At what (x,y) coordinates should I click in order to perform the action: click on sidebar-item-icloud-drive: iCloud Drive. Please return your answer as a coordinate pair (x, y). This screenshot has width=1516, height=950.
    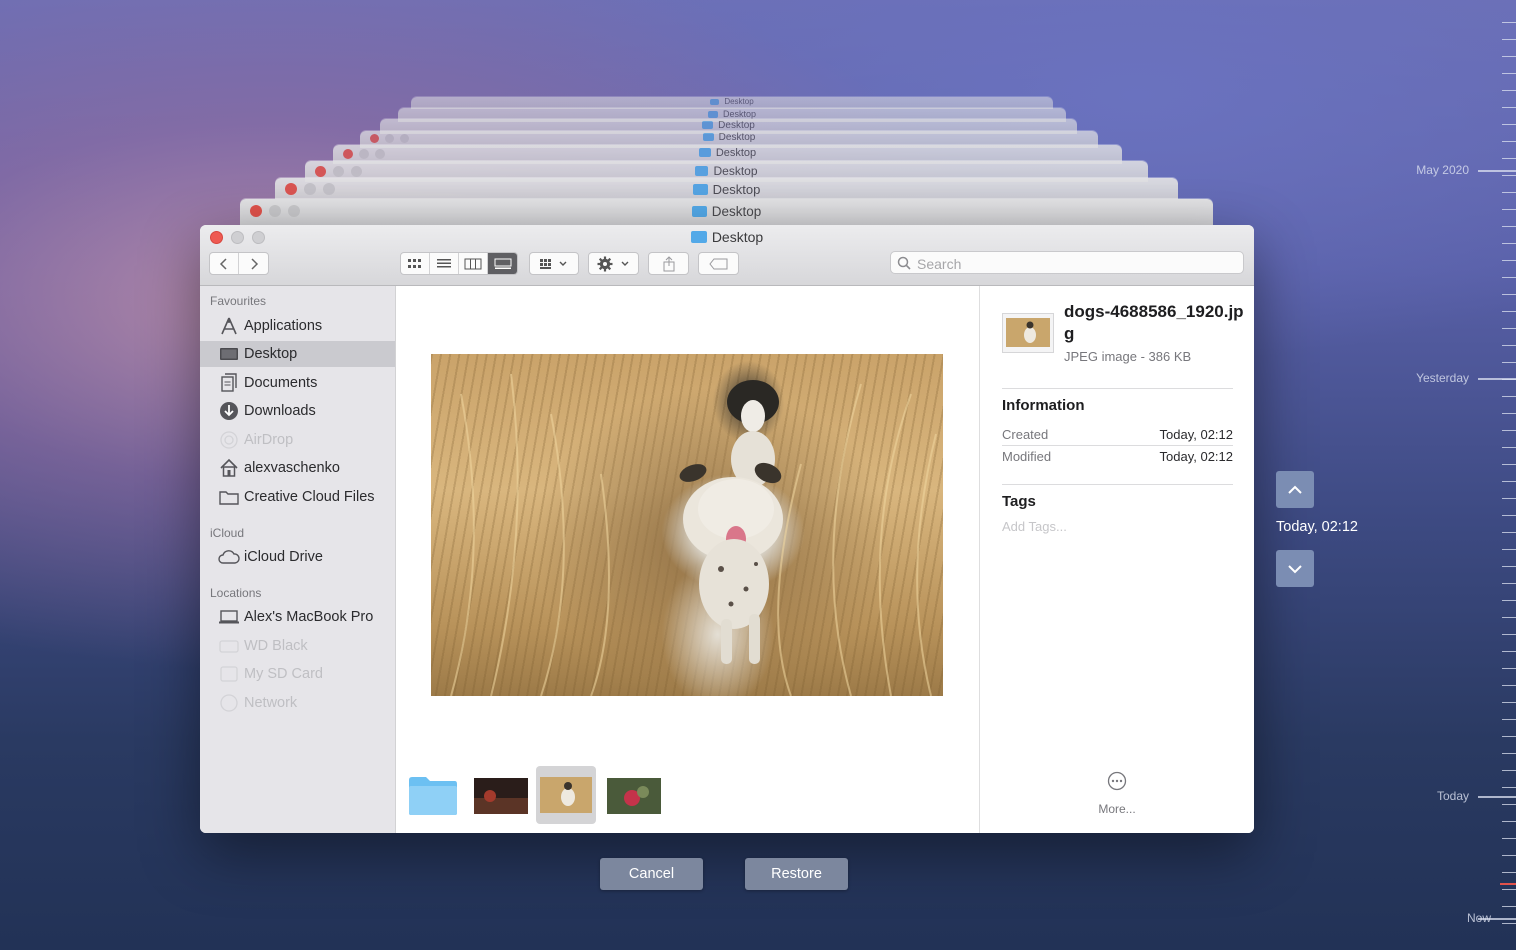
    Looking at the image, I should click on (297, 557).